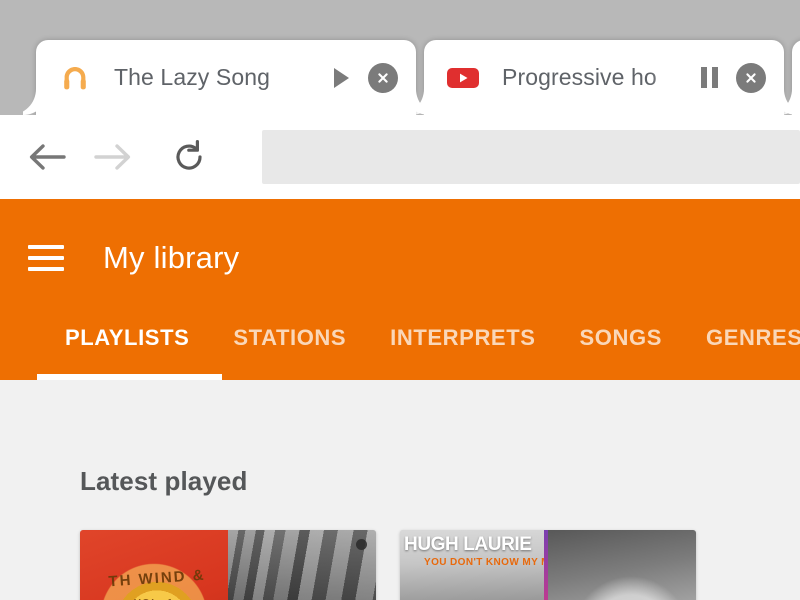  I want to click on tab-title: The Lazy Song, so click(192, 77).